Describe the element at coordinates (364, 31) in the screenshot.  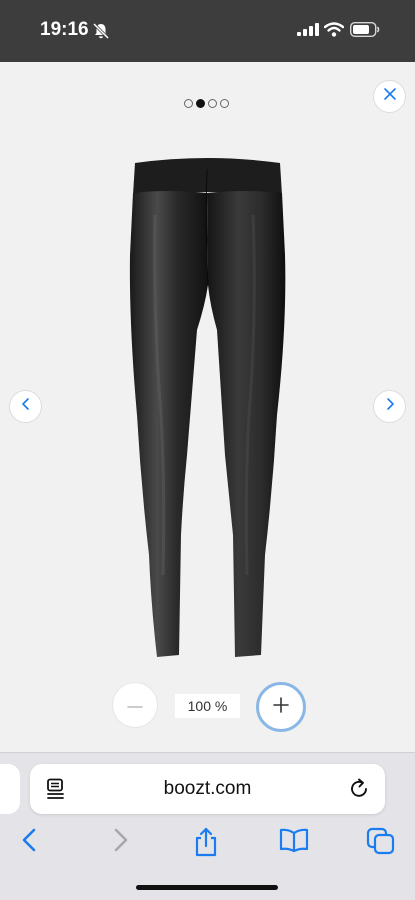
I see `battery-icon` at that location.